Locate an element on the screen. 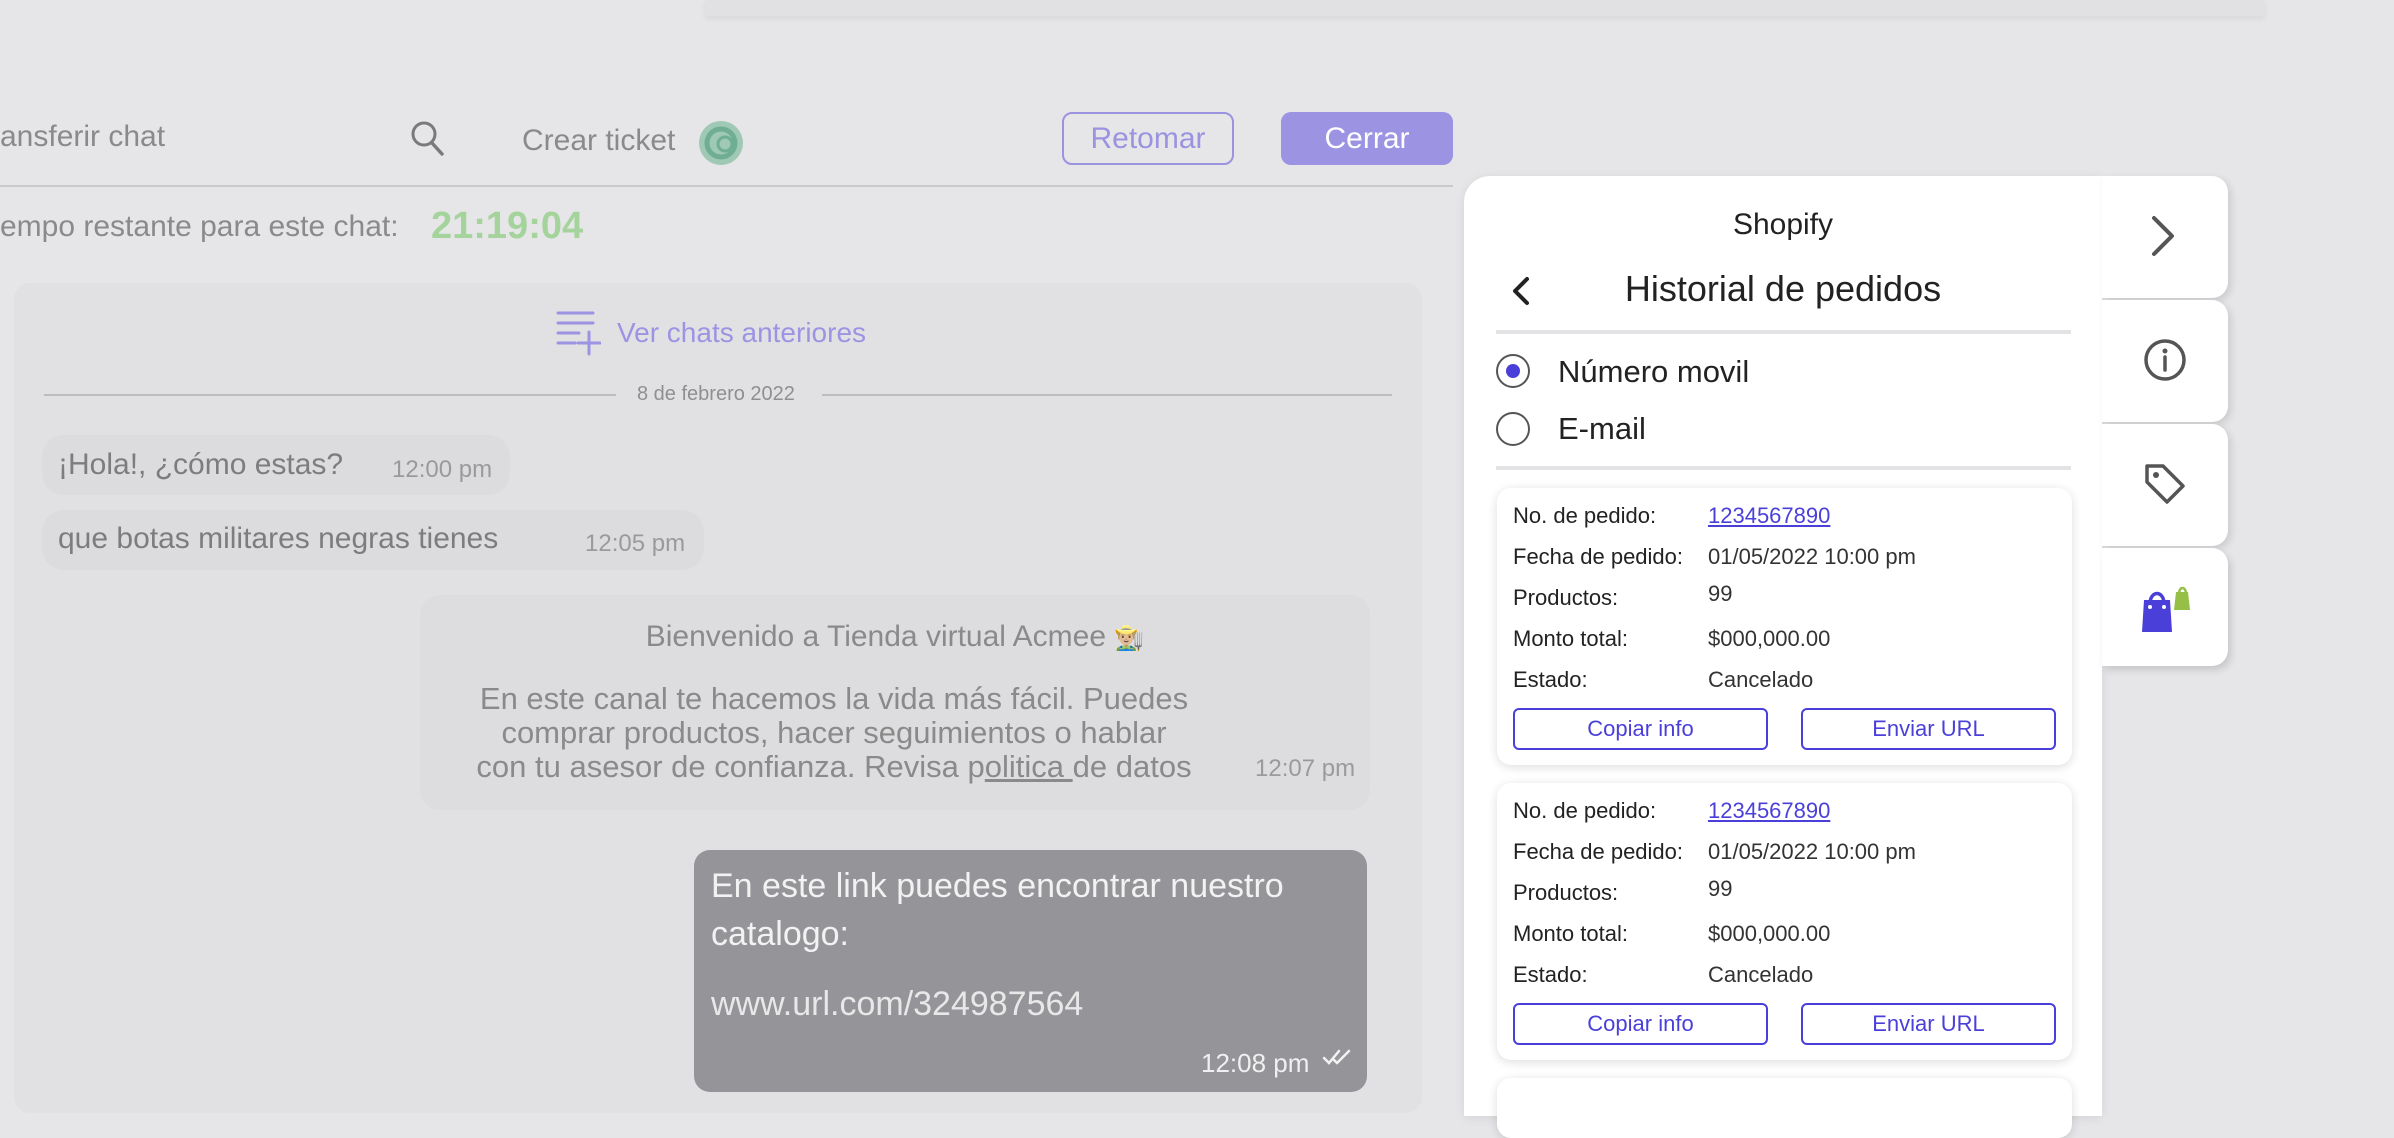  shopify-bag-icon is located at coordinates (2164, 610).